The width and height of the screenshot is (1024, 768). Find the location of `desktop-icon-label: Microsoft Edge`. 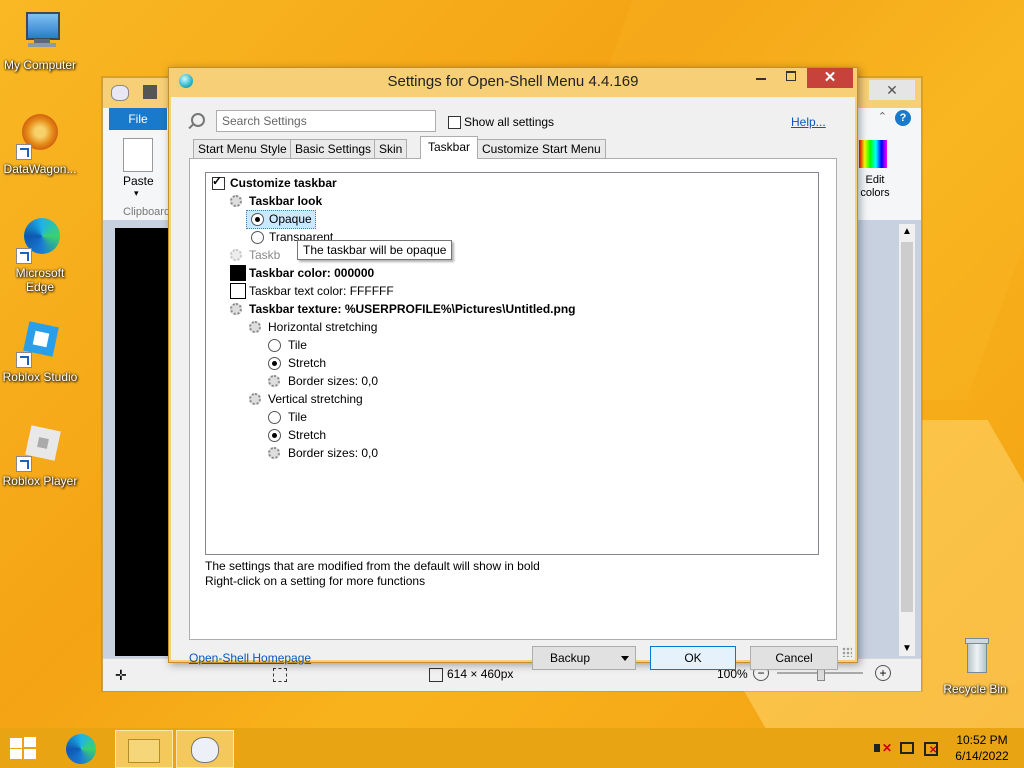

desktop-icon-label: Microsoft Edge is located at coordinates (40, 280).